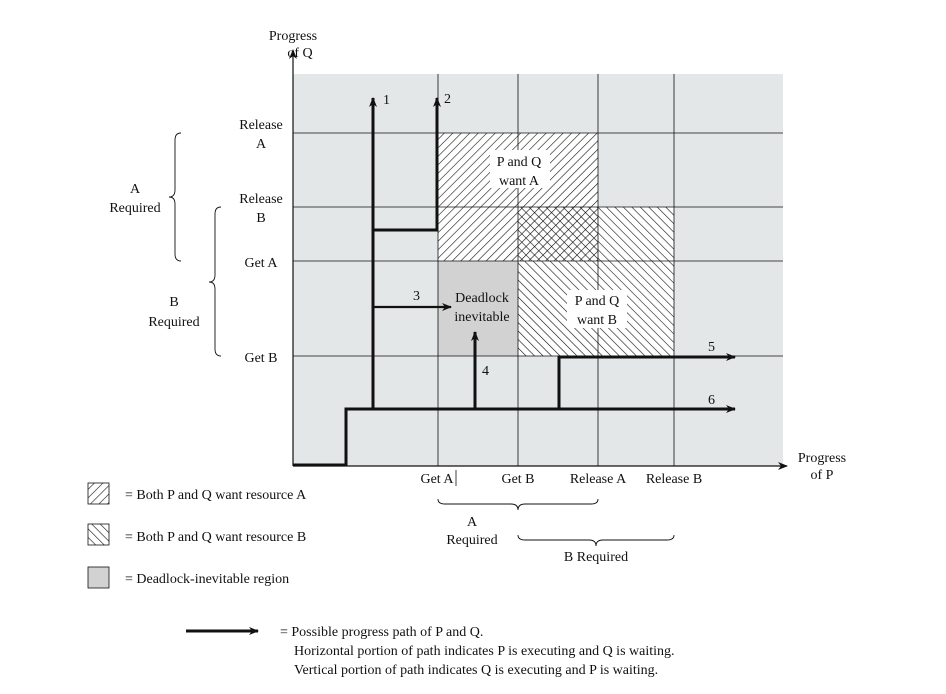 This screenshot has height=694, width=946. I want to click on path-label-5: 5, so click(711, 347).